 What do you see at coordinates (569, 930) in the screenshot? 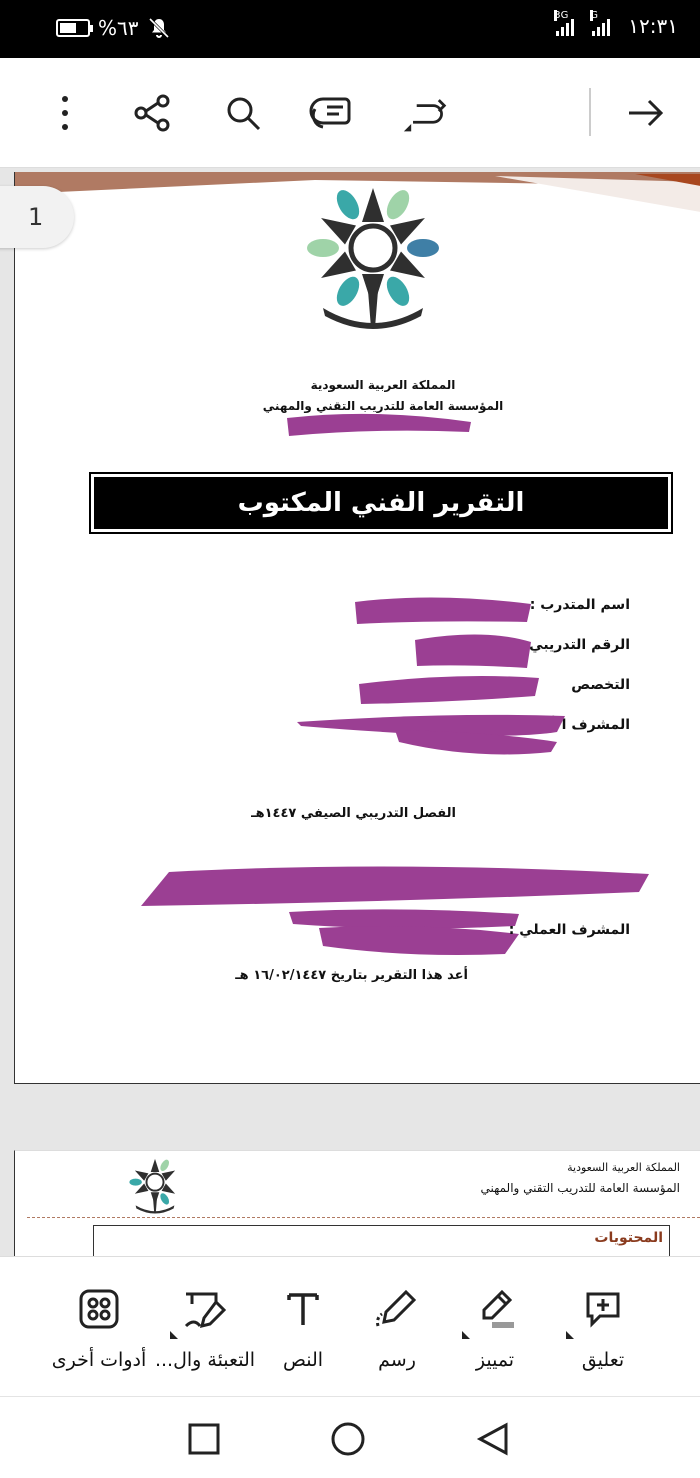
I see `field-practical-supervisor: المشرف العملي :` at bounding box center [569, 930].